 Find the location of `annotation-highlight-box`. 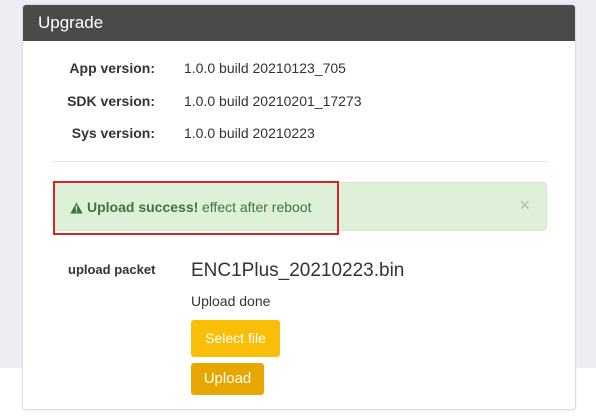

annotation-highlight-box is located at coordinates (196, 208).